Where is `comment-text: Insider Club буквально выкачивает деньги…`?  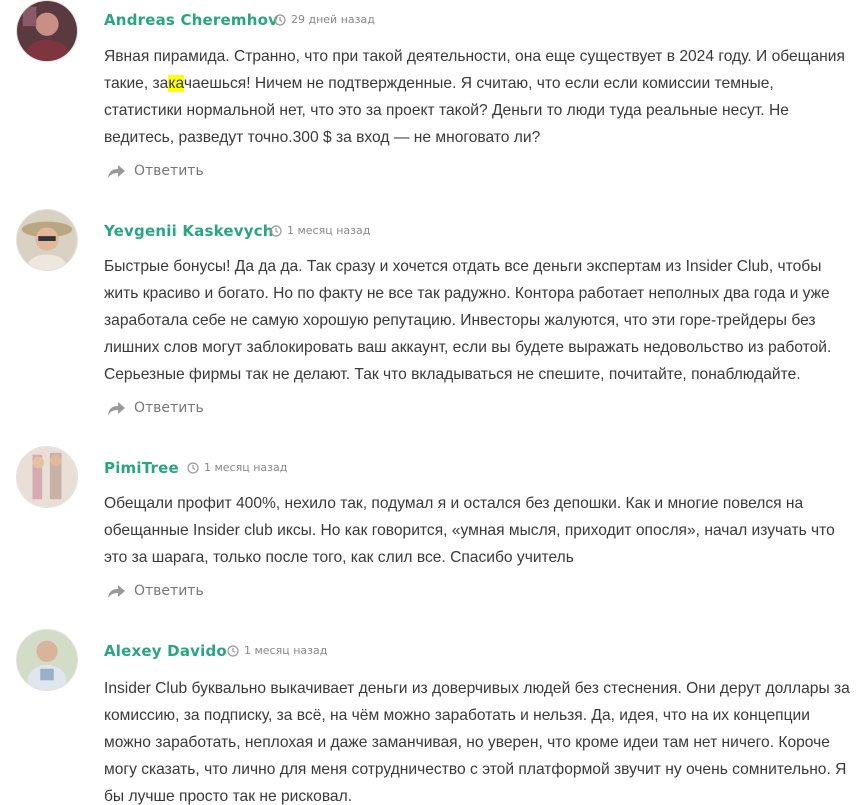 comment-text: Insider Club буквально выкачивает деньги… is located at coordinates (477, 742).